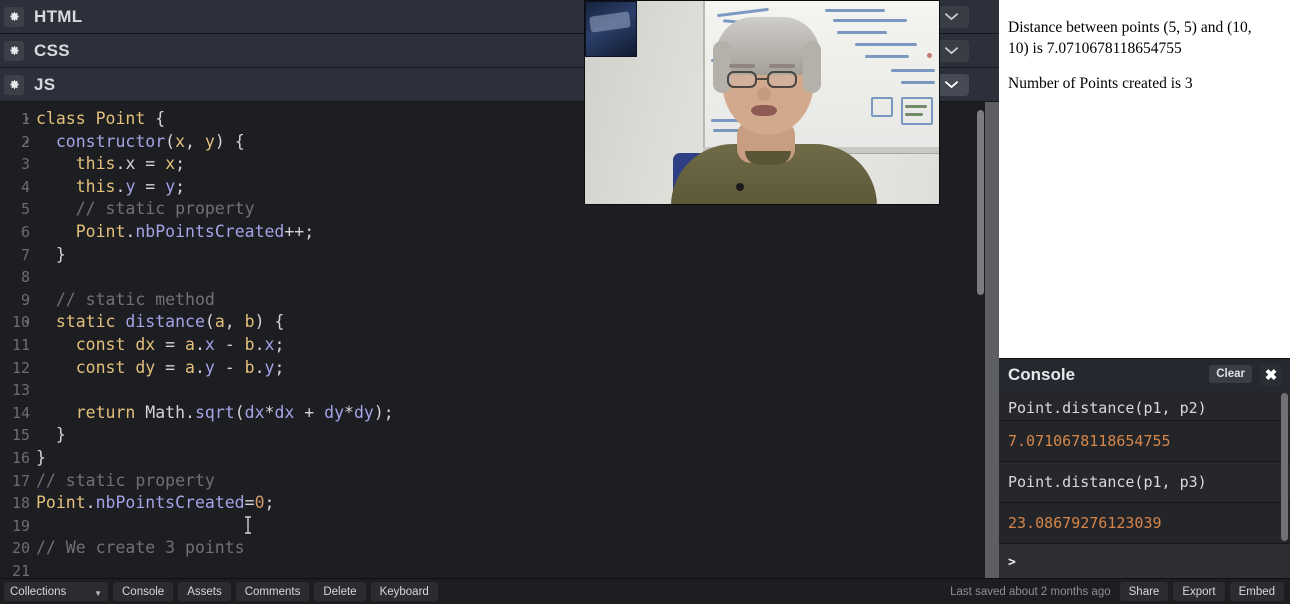 This screenshot has height=604, width=1290. I want to click on line-number: 18, so click(20, 503).